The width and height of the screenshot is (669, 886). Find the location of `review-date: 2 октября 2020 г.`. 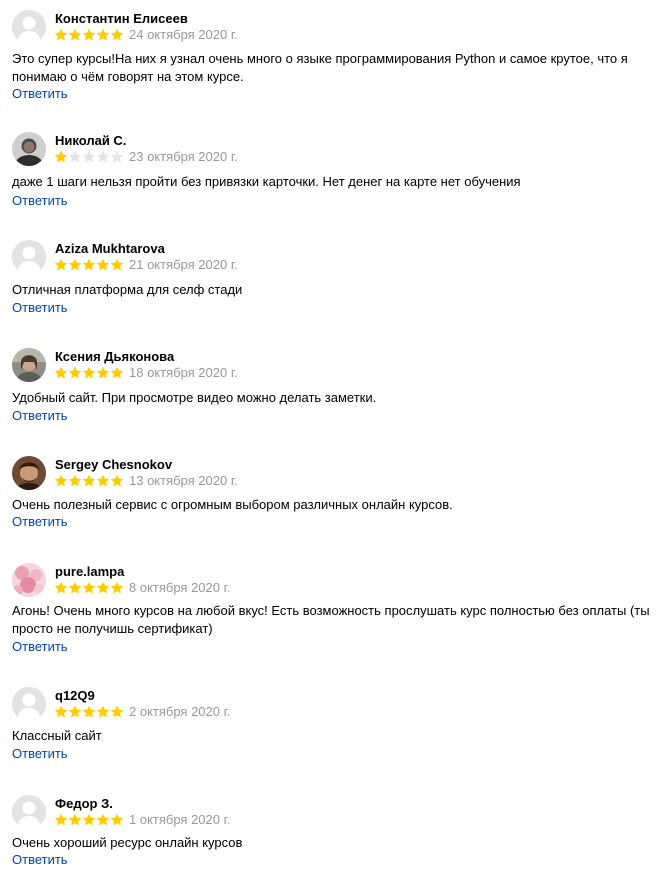

review-date: 2 октября 2020 г. is located at coordinates (180, 711).